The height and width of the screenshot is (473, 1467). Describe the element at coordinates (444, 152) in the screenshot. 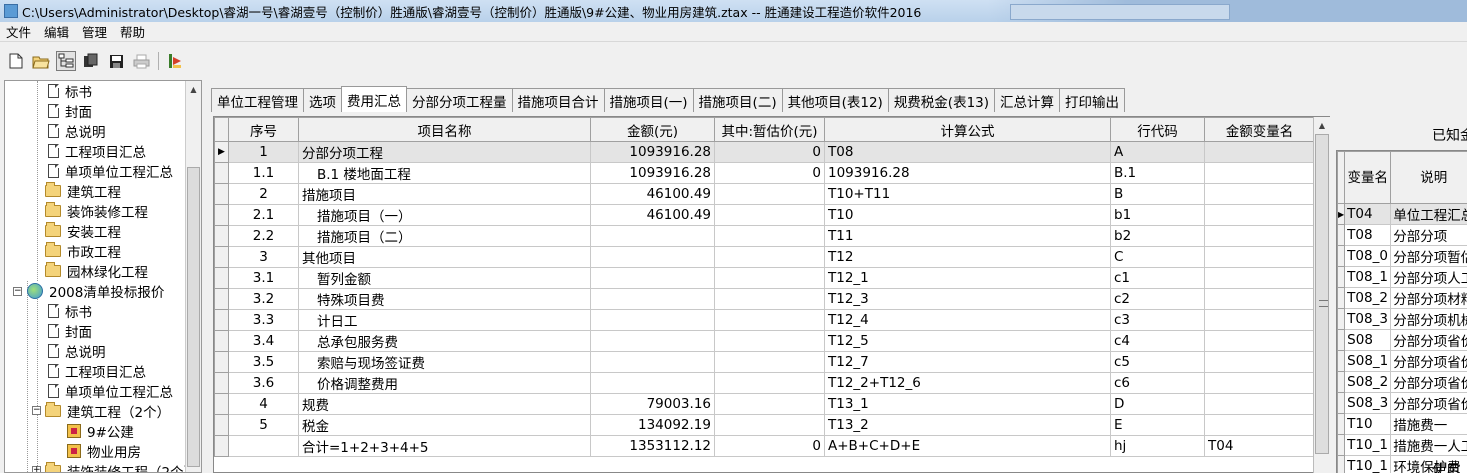

I see `item-name-cell: 分部分项工程` at that location.